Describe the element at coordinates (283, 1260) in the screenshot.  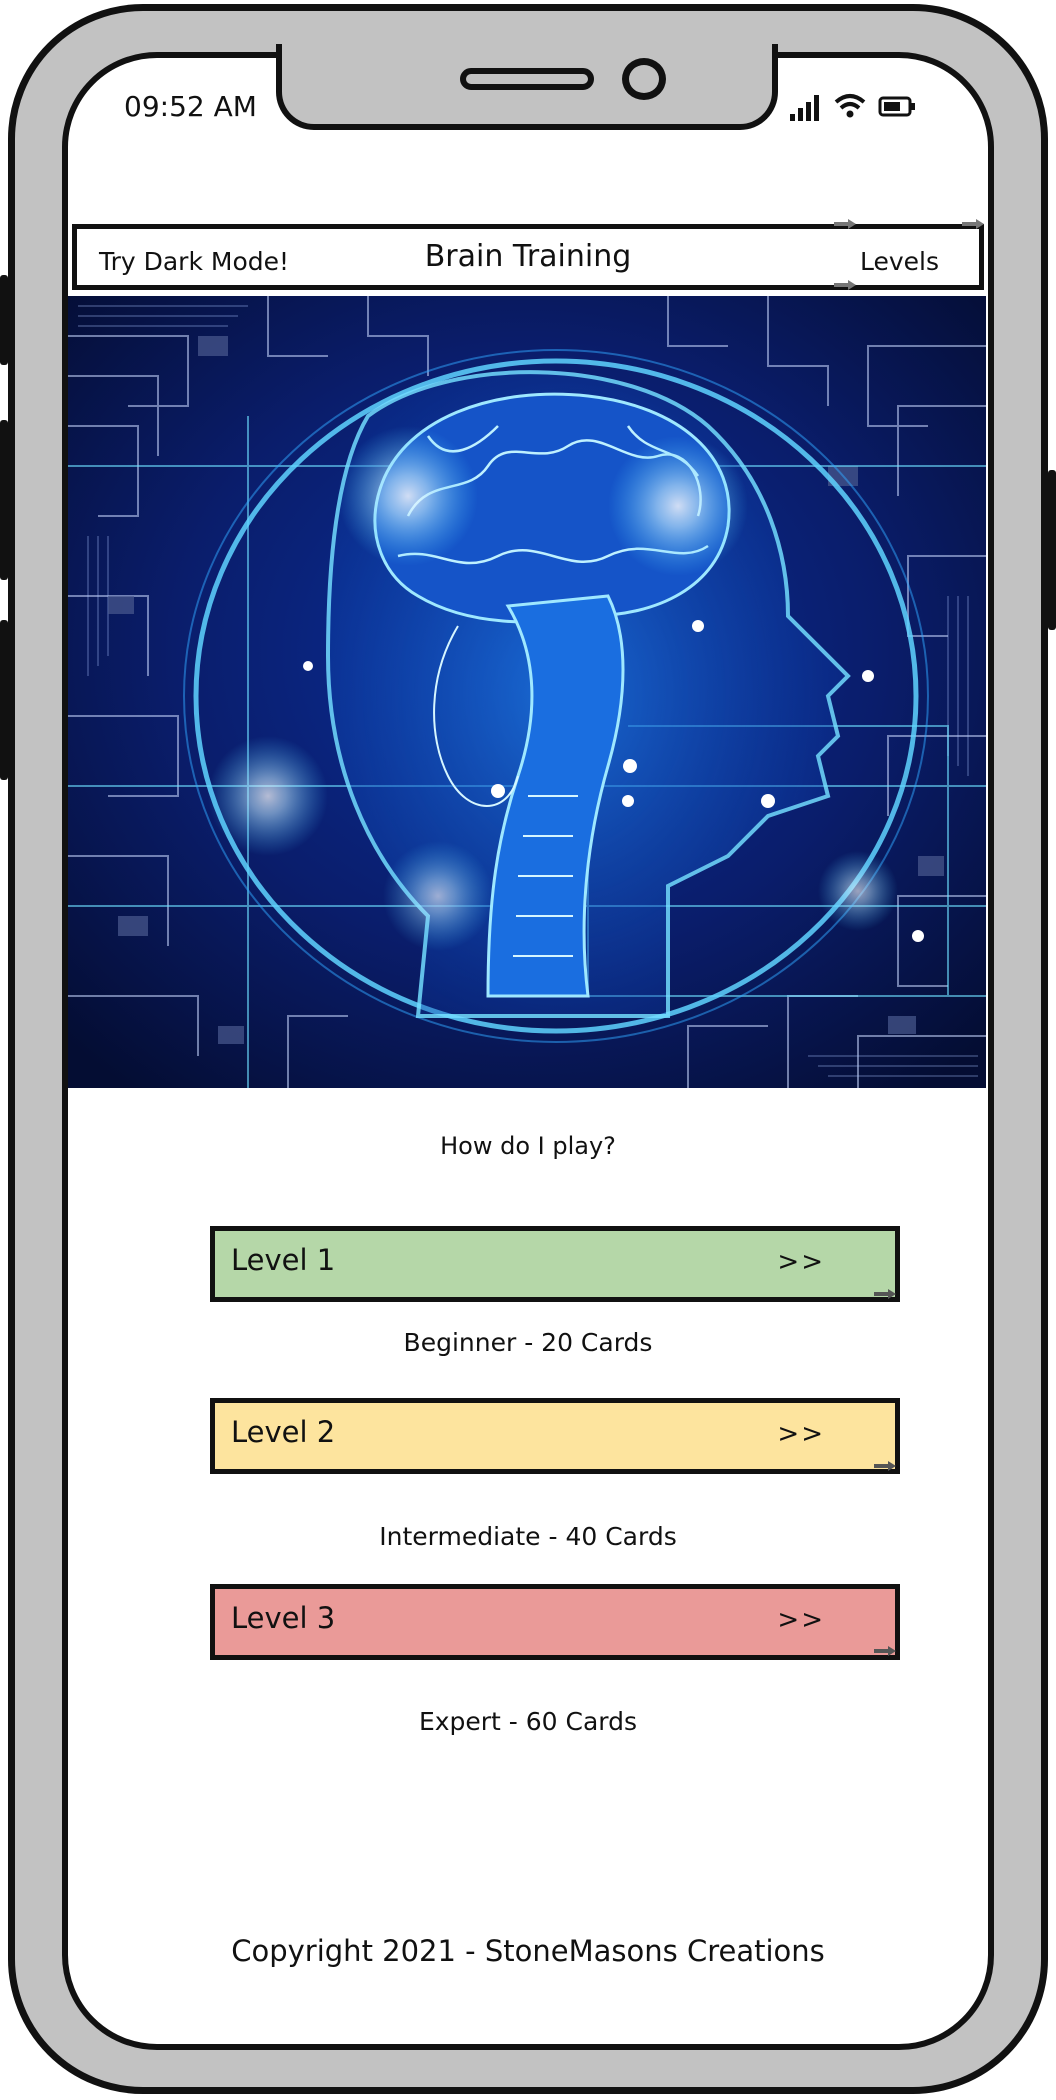
I see `level-label: Level 1` at that location.